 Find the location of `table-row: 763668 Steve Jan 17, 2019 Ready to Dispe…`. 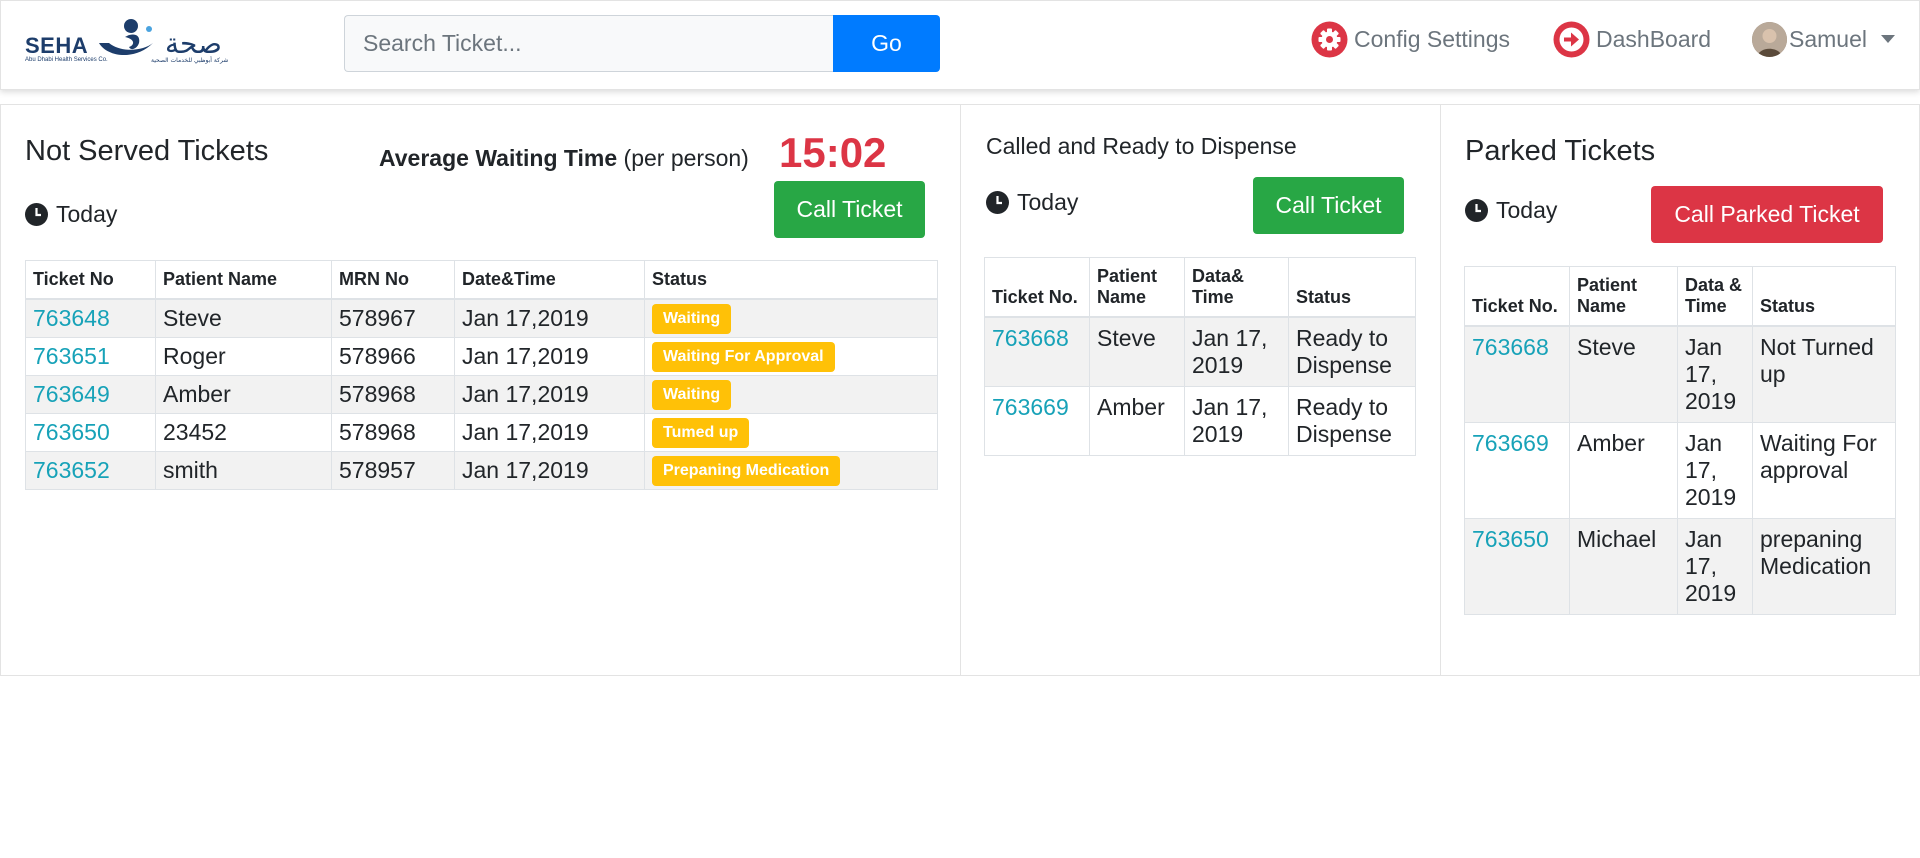

table-row: 763668 Steve Jan 17, 2019 Ready to Dispe… is located at coordinates (1200, 351).